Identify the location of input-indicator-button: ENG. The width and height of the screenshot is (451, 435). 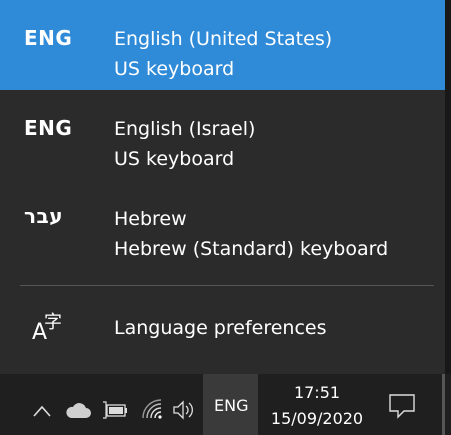
(230, 404).